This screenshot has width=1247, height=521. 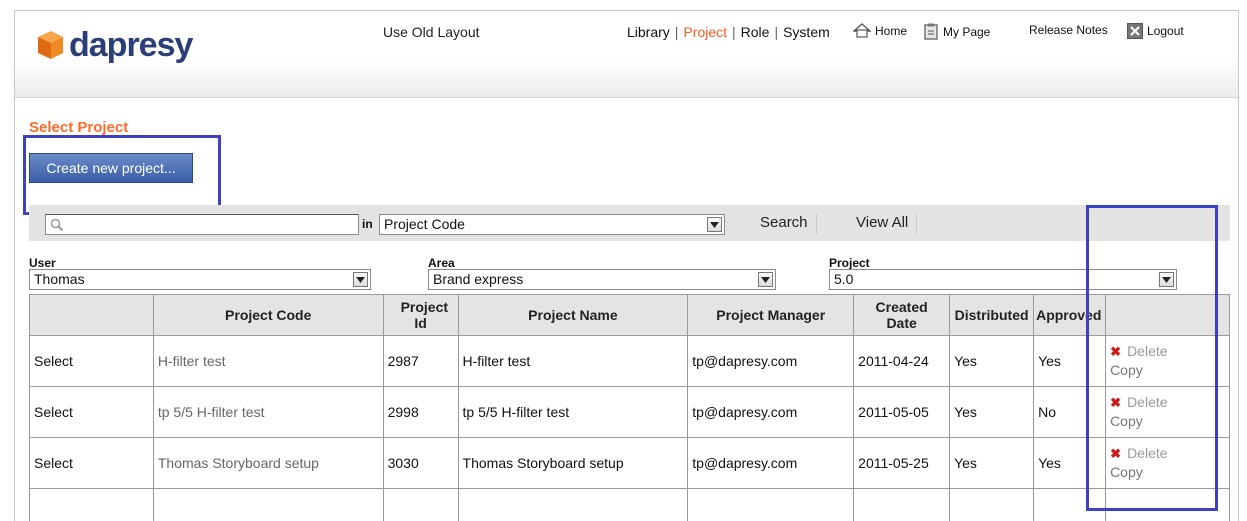 I want to click on my-page-link: My Page, so click(x=956, y=31).